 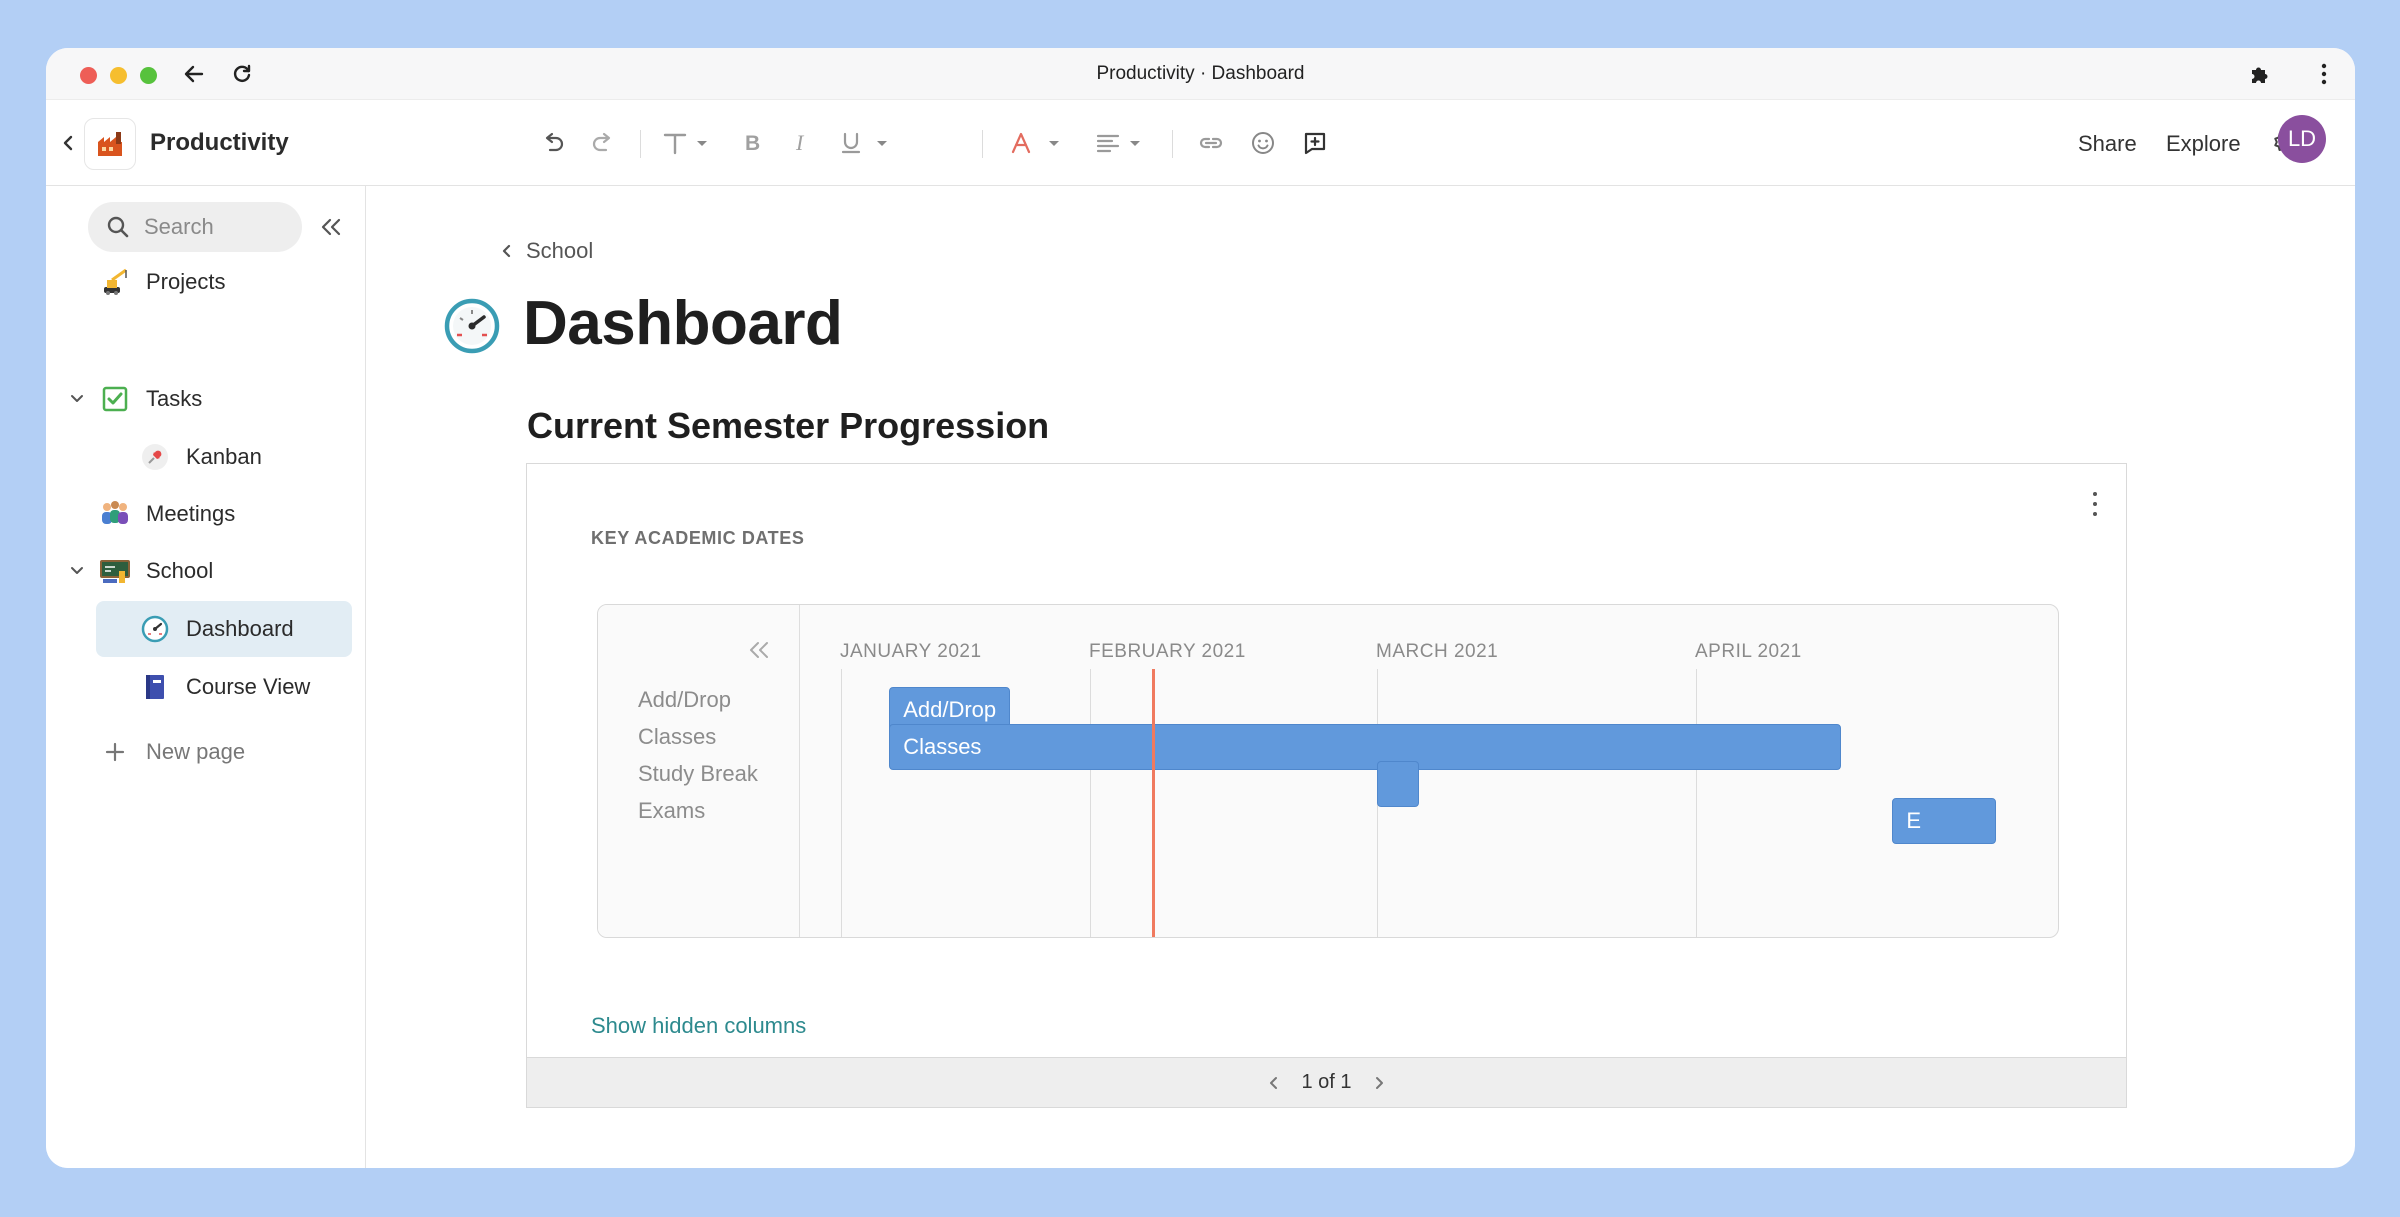 I want to click on explore-button: Explore, so click(x=2203, y=144).